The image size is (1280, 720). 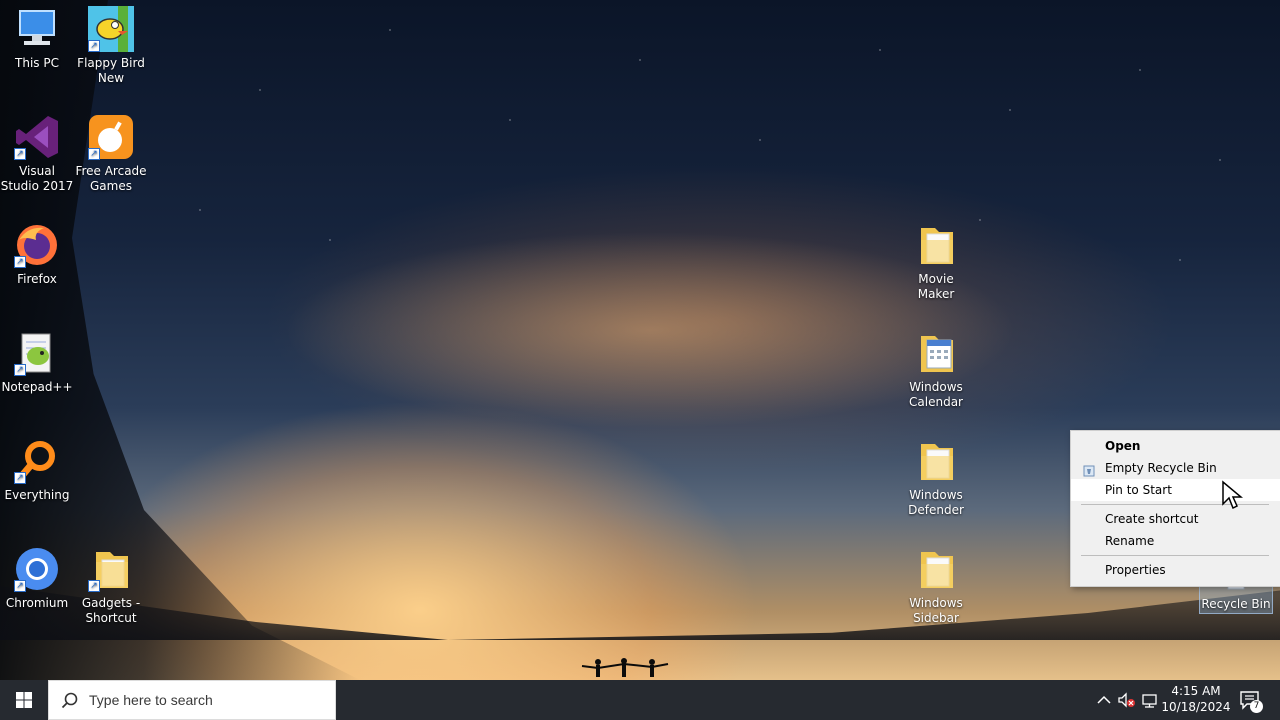 I want to click on desktop-icon-movie-maker: Movie Maker, so click(x=936, y=262).